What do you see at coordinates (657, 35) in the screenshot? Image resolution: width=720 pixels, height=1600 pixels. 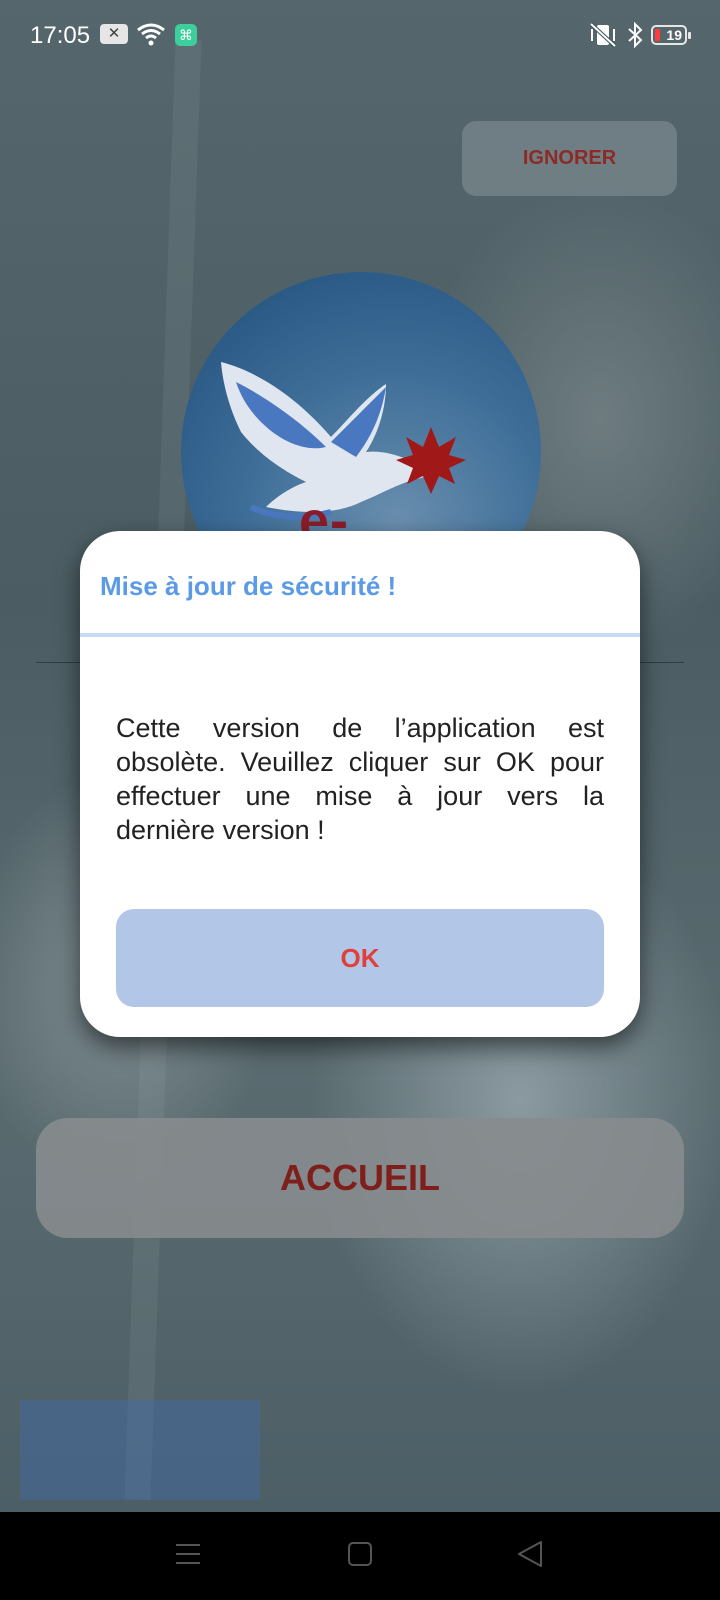 I see `battery-fill` at bounding box center [657, 35].